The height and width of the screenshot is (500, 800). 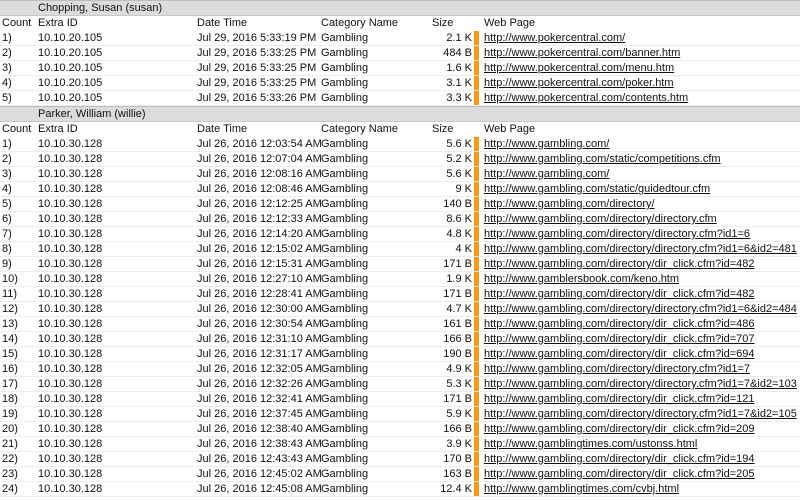 I want to click on row-web-page-link: http://www.gamblersbook.com/keno.htm, so click(x=642, y=279).